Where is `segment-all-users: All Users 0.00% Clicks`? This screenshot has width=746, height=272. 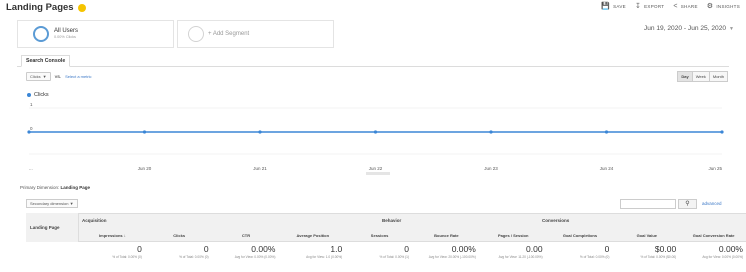
segment-all-users: All Users 0.00% Clicks is located at coordinates (95, 34).